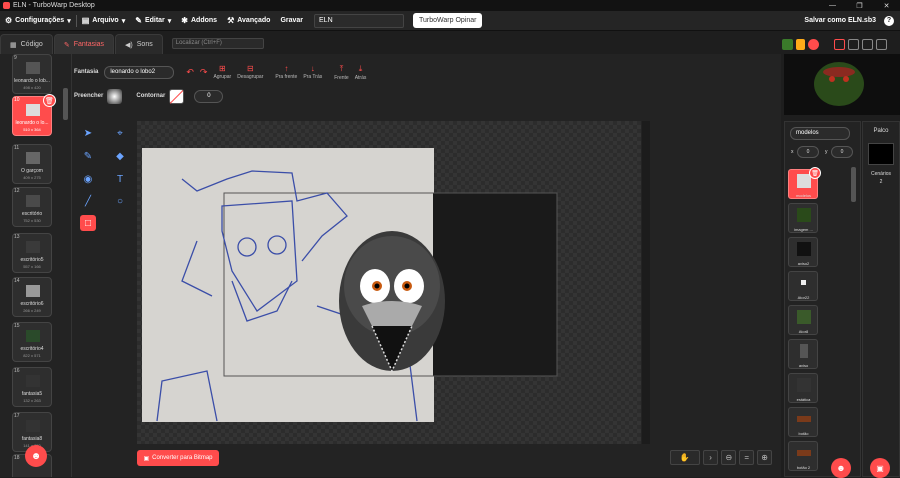  What do you see at coordinates (881, 182) in the screenshot?
I see `backdrops-count: 2` at bounding box center [881, 182].